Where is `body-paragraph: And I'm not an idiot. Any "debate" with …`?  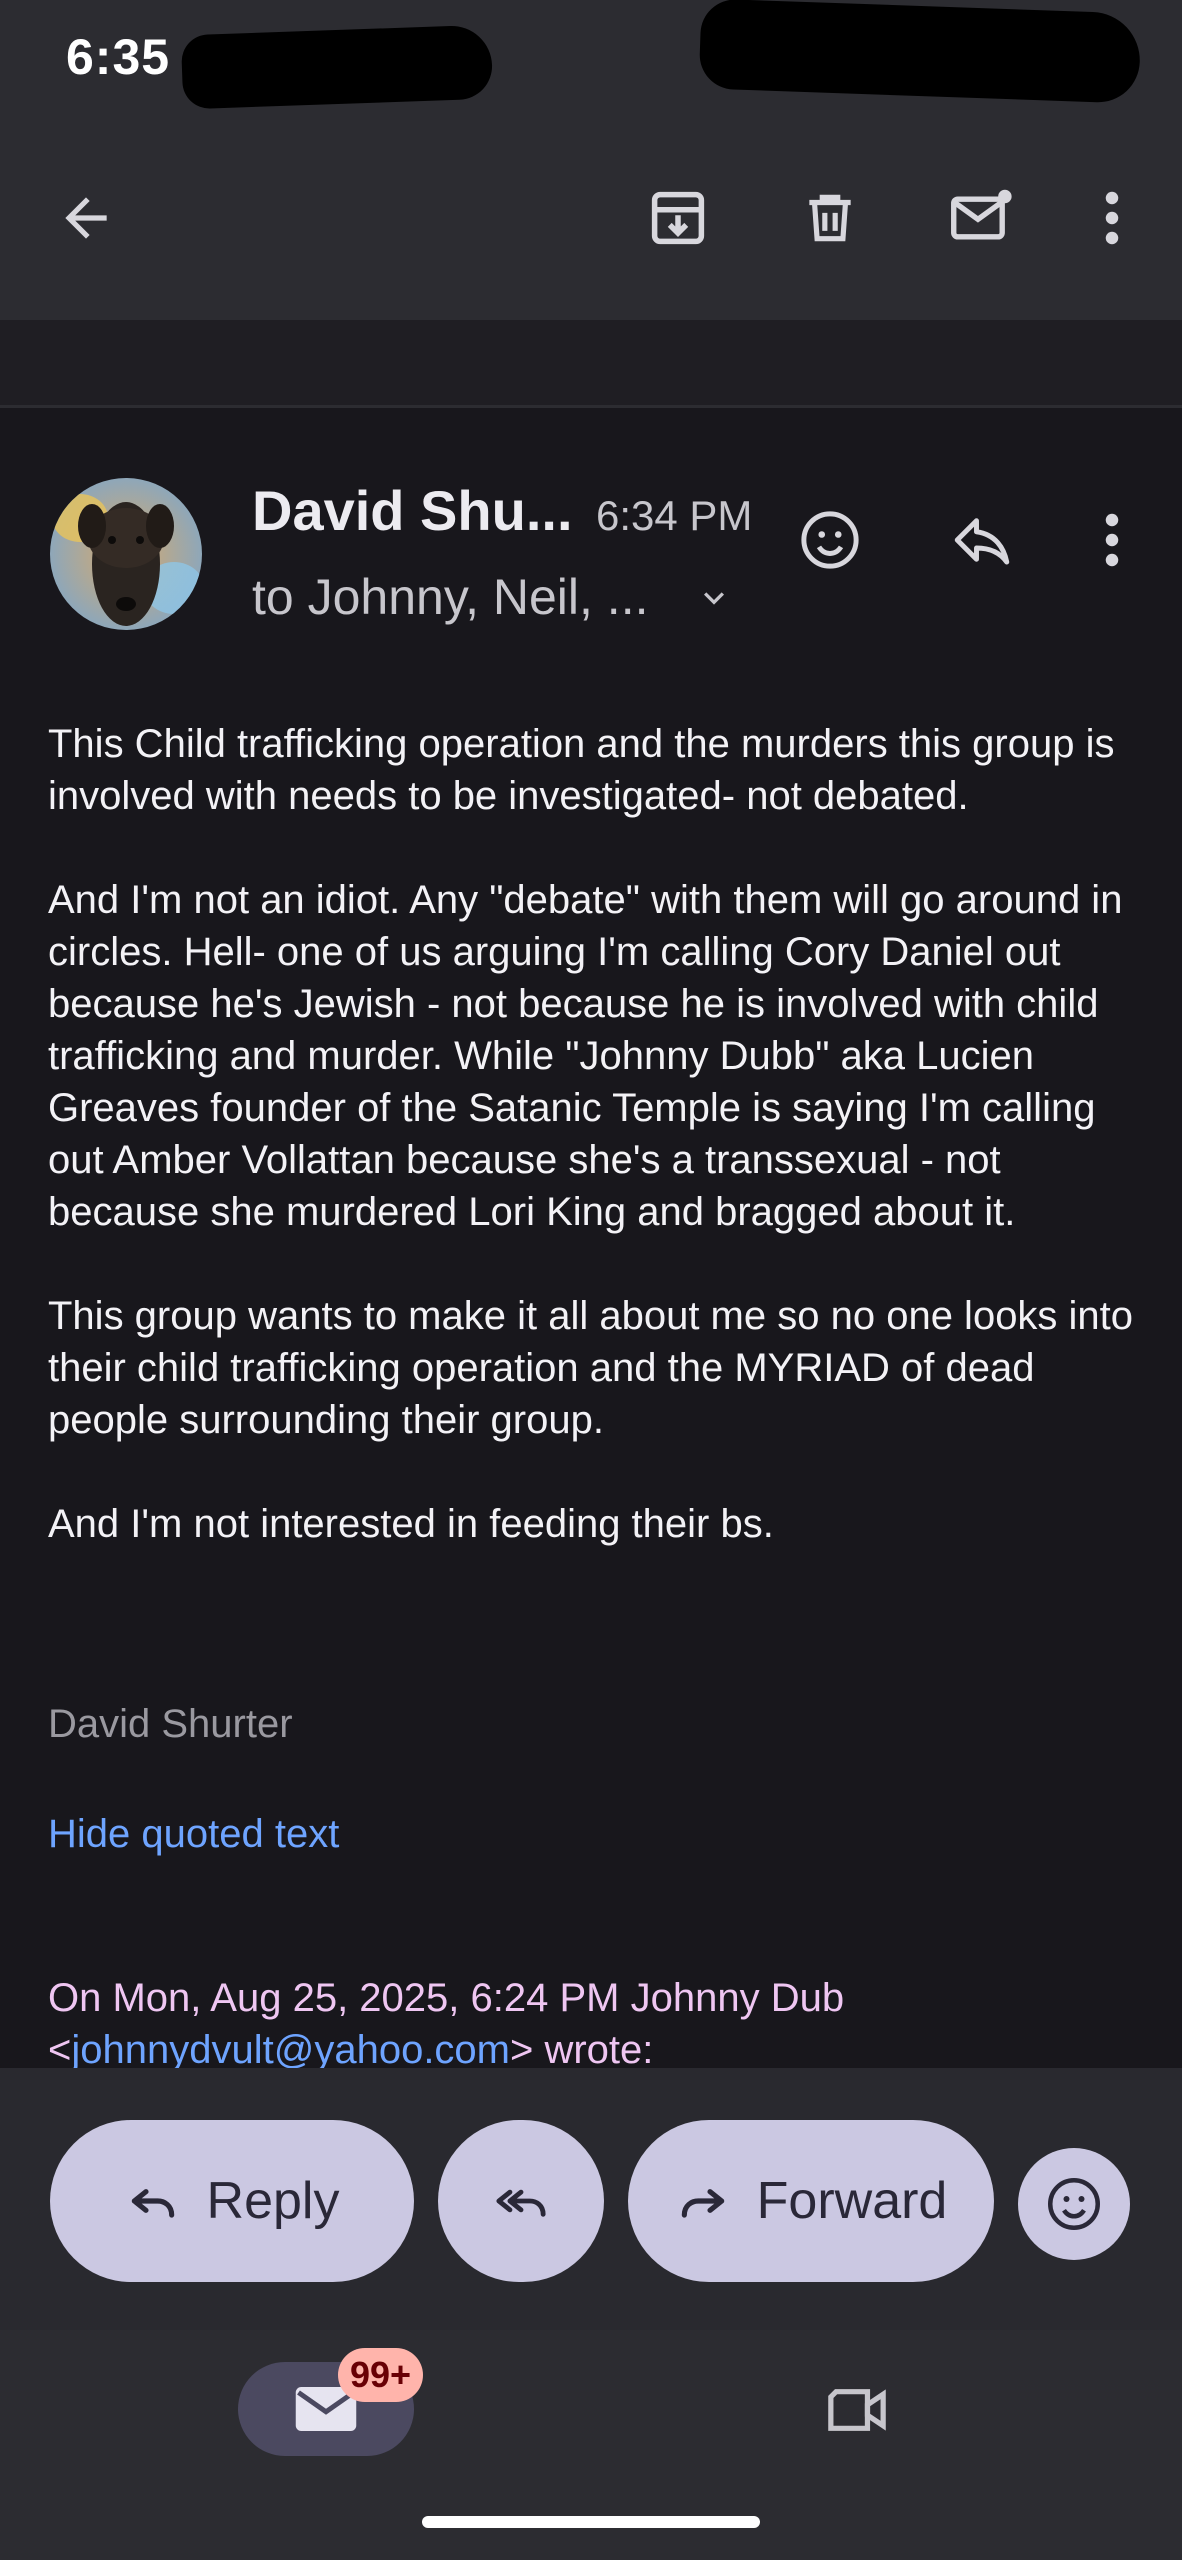 body-paragraph: And I'm not an idiot. Any "debate" with … is located at coordinates (585, 1056).